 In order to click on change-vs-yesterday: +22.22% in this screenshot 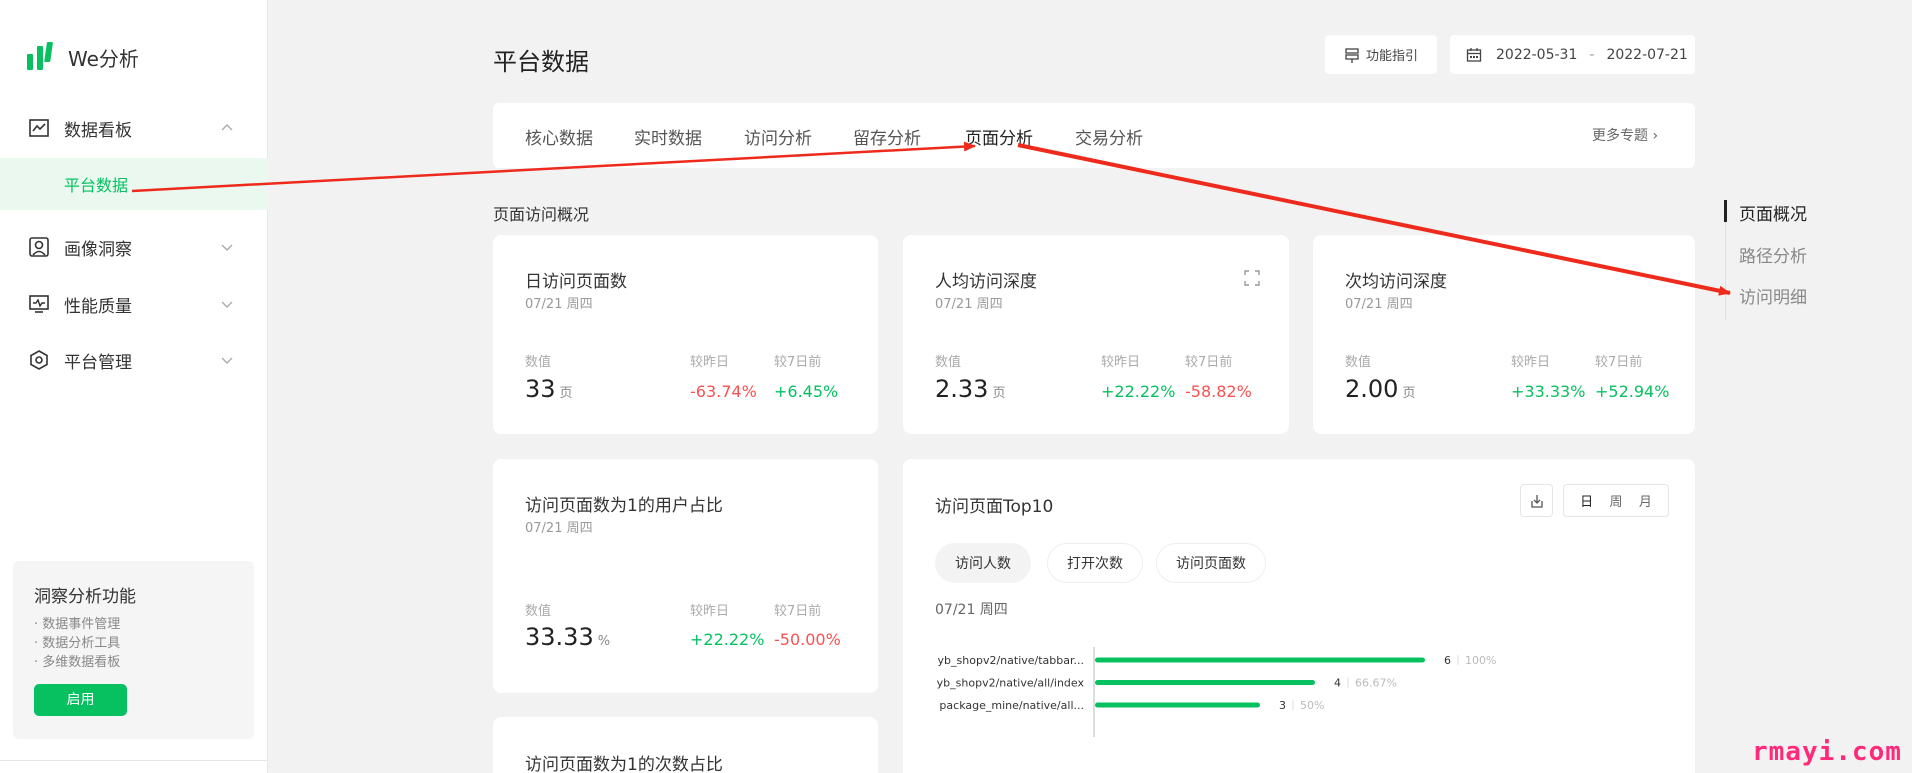, I will do `click(727, 639)`.